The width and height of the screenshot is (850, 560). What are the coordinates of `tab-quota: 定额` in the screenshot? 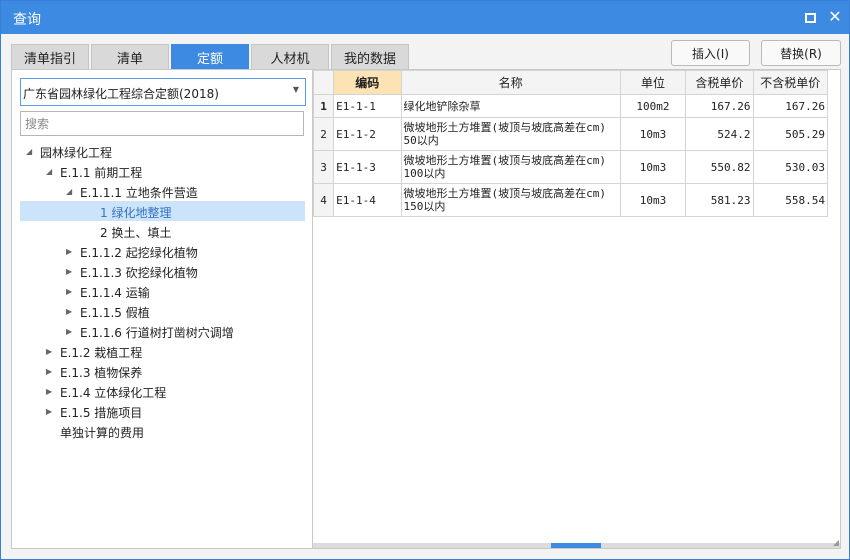 It's located at (210, 56).